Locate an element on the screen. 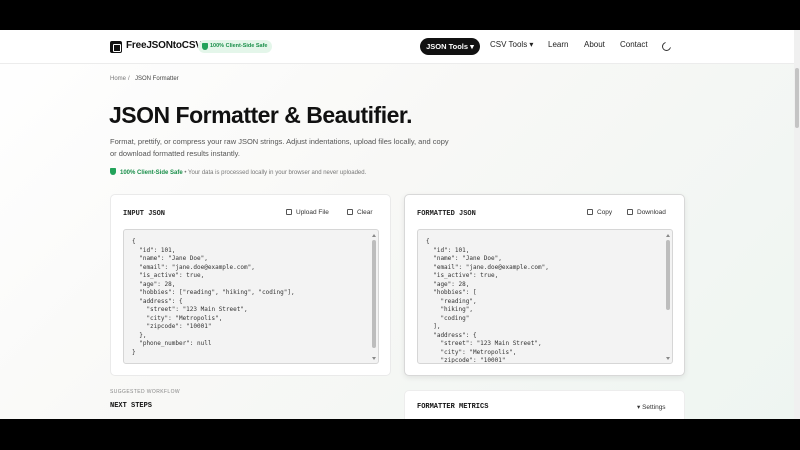  output-scrollbar is located at coordinates (668, 297).